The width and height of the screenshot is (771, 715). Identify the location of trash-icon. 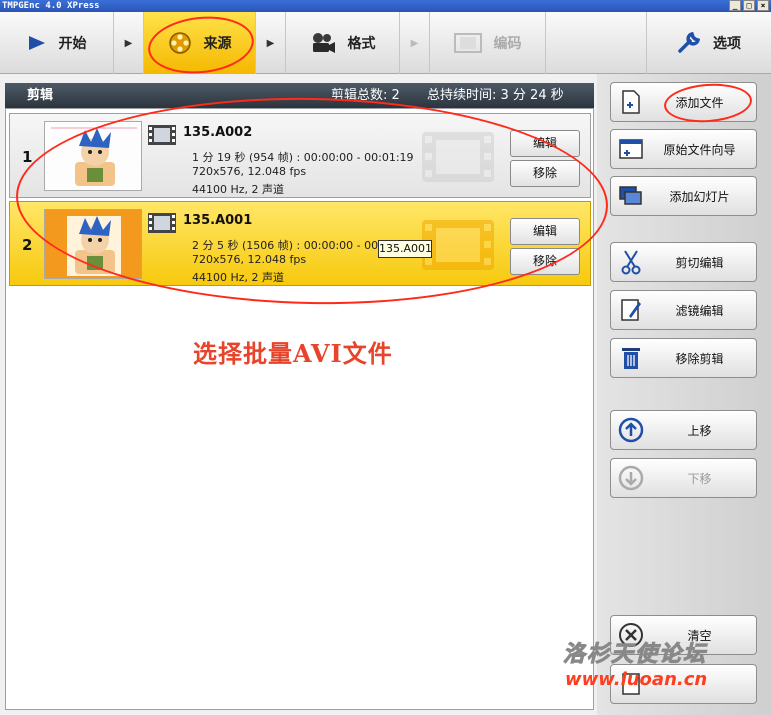
(631, 358).